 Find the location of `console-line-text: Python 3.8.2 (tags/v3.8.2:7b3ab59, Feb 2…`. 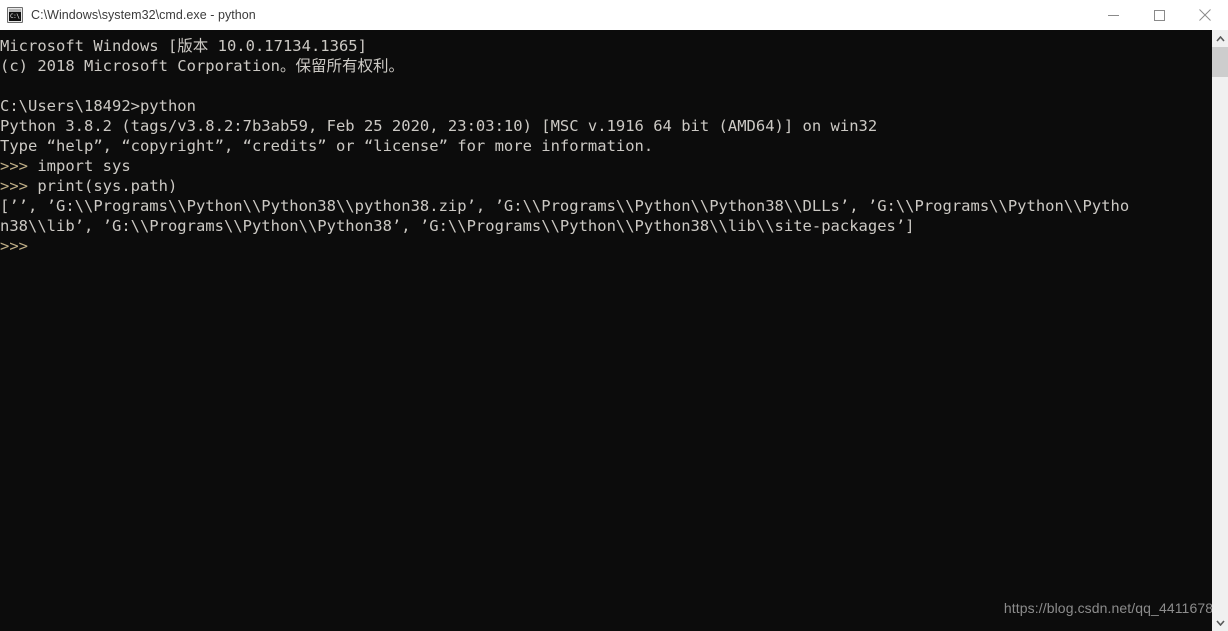

console-line-text: Python 3.8.2 (tags/v3.8.2:7b3ab59, Feb 2… is located at coordinates (439, 126).